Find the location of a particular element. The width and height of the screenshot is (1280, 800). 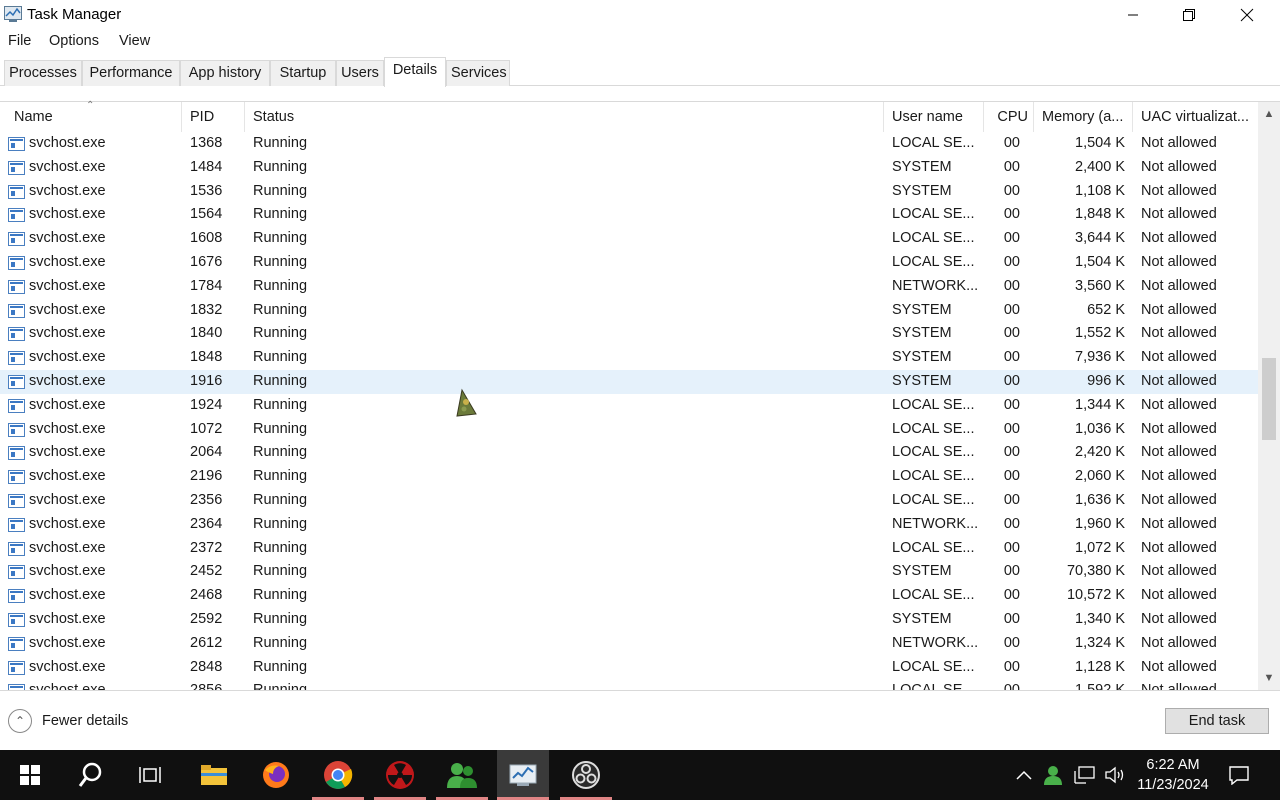

cell-user-name: SYSTEM is located at coordinates (922, 571).